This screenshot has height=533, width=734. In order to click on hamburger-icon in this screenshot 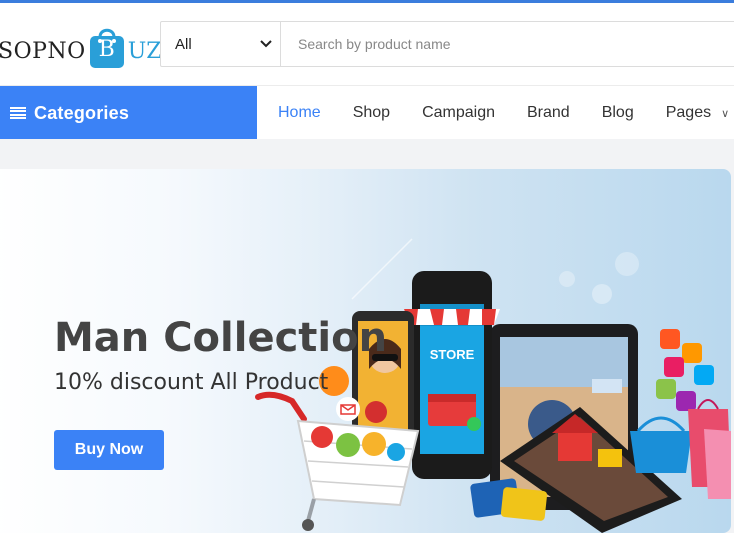, I will do `click(18, 113)`.